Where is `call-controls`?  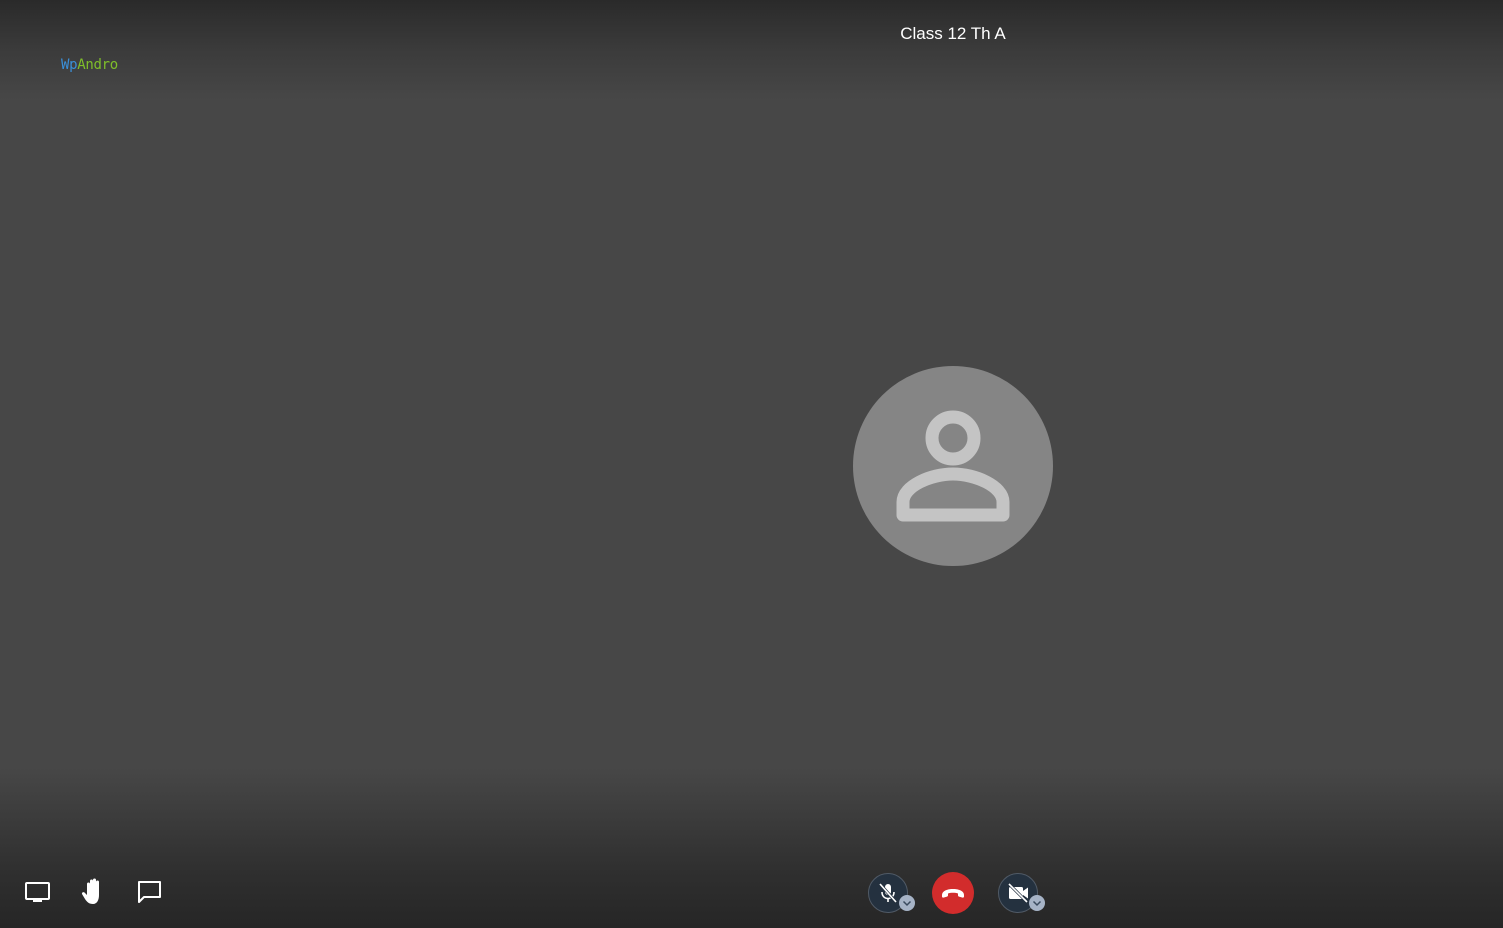 call-controls is located at coordinates (961, 893).